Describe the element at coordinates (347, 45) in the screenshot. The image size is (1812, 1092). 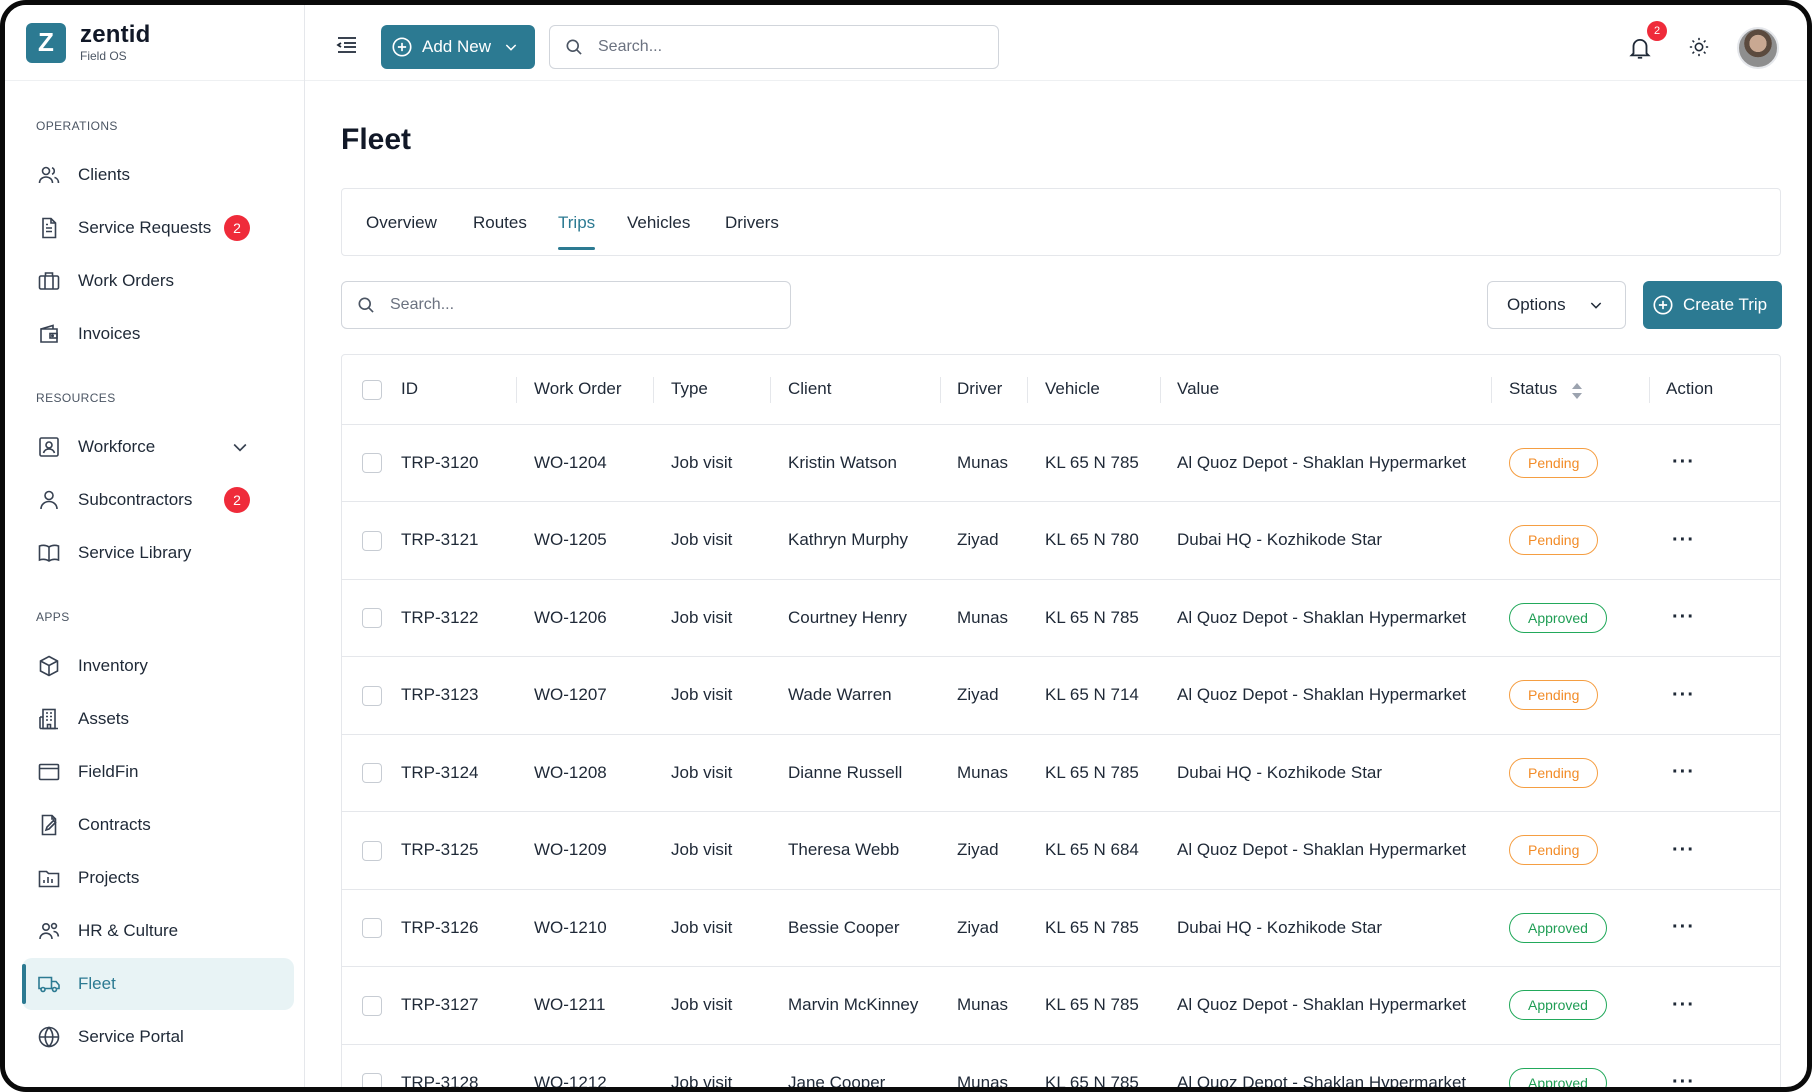
I see `collapse-menu-icon` at that location.